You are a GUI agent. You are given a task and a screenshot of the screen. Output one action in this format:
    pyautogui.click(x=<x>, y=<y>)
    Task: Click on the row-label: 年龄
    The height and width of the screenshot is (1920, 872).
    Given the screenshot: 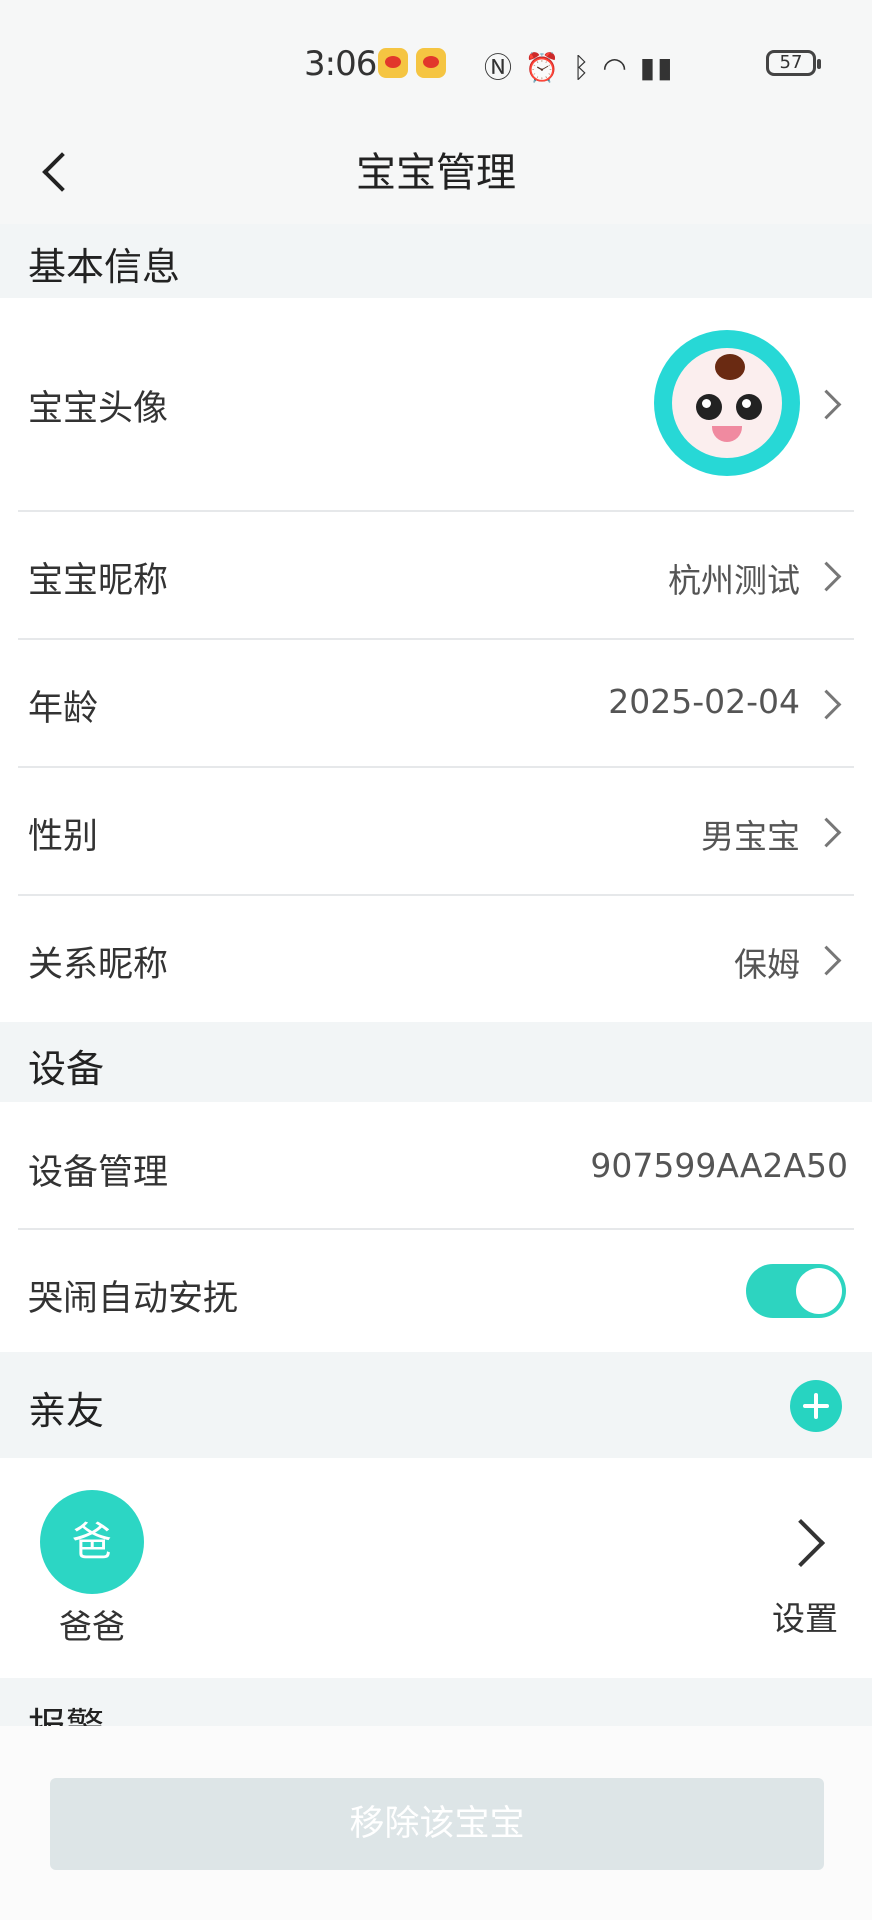 What is the action you would take?
    pyautogui.click(x=63, y=709)
    